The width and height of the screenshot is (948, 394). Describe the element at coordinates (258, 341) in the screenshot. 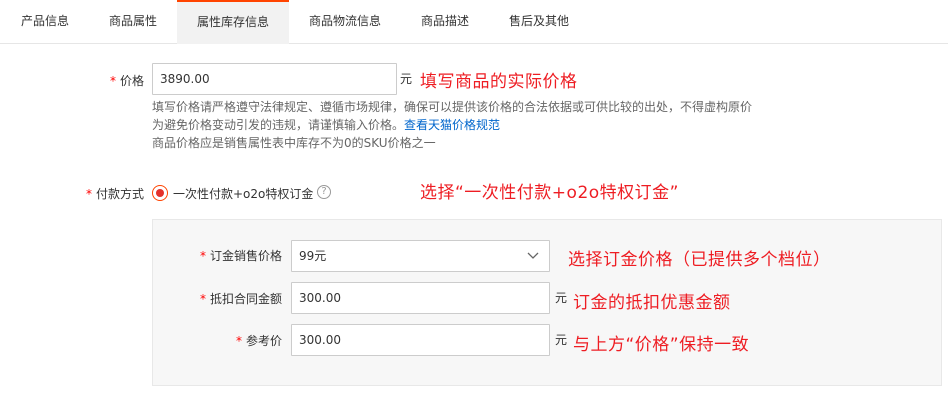

I see `reference-price-label: * 参考价` at that location.